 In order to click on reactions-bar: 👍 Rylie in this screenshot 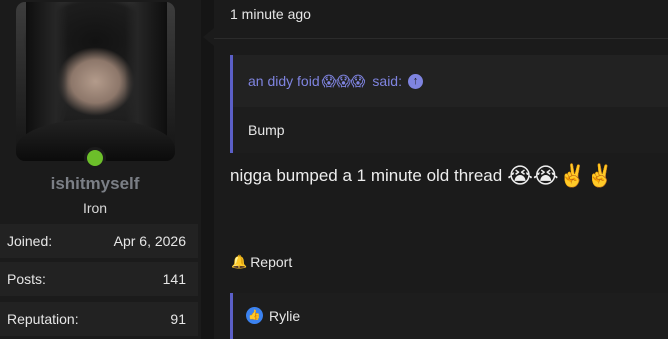, I will do `click(449, 316)`.